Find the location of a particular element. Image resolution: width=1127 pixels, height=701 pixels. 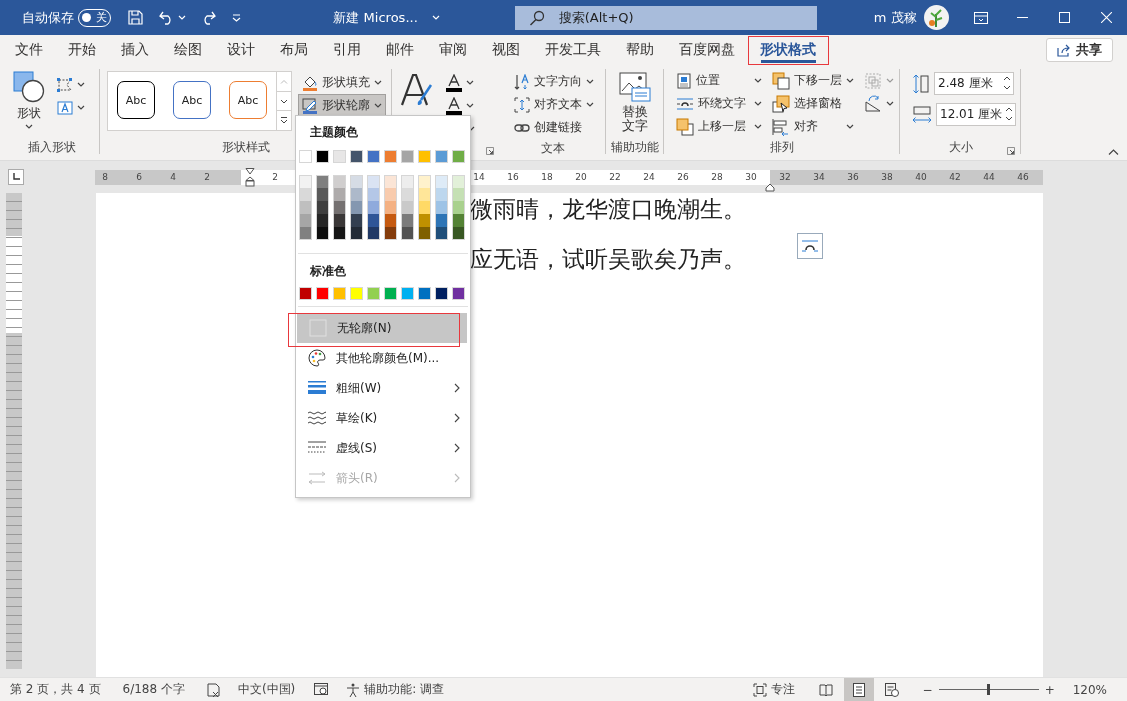

ribbon-tab: 邮件 is located at coordinates (400, 50).